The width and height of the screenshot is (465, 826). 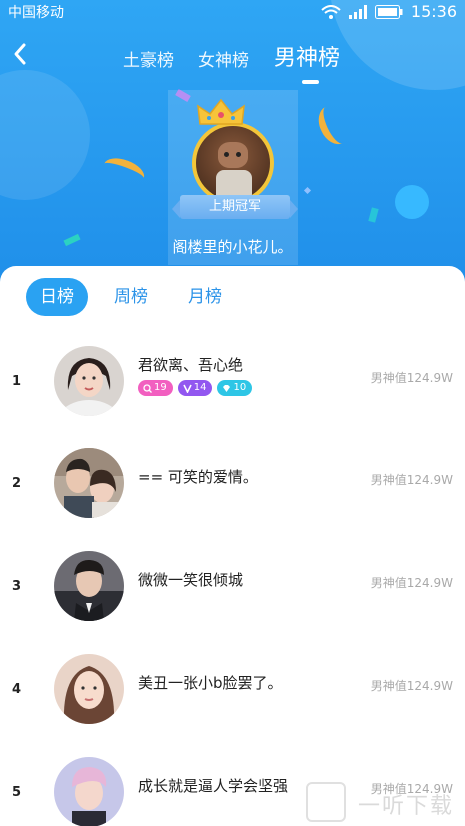 I want to click on tab-monthly: 月榜, so click(x=205, y=297).